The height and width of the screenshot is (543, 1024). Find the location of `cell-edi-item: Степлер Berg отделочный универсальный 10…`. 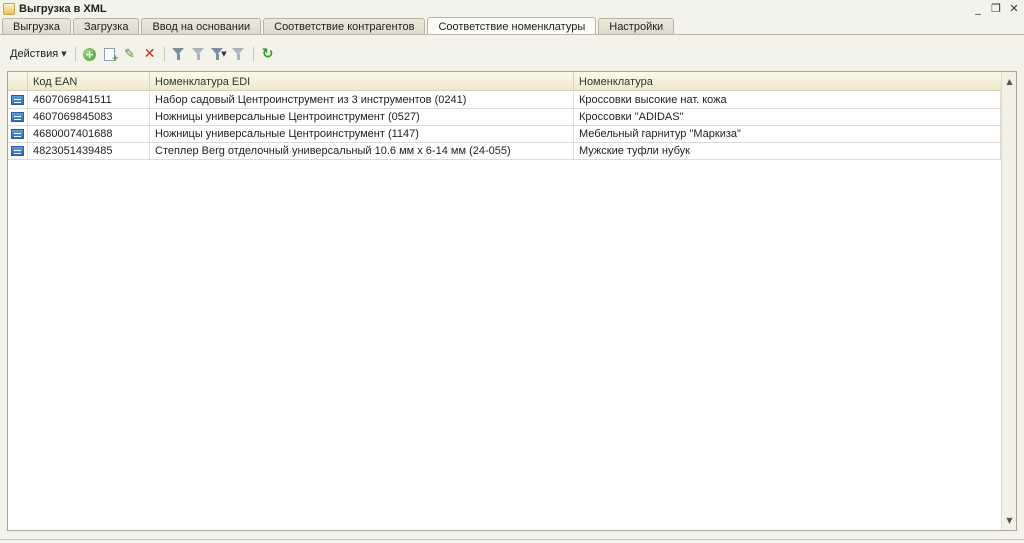

cell-edi-item: Степлер Berg отделочный универсальный 10… is located at coordinates (362, 151).